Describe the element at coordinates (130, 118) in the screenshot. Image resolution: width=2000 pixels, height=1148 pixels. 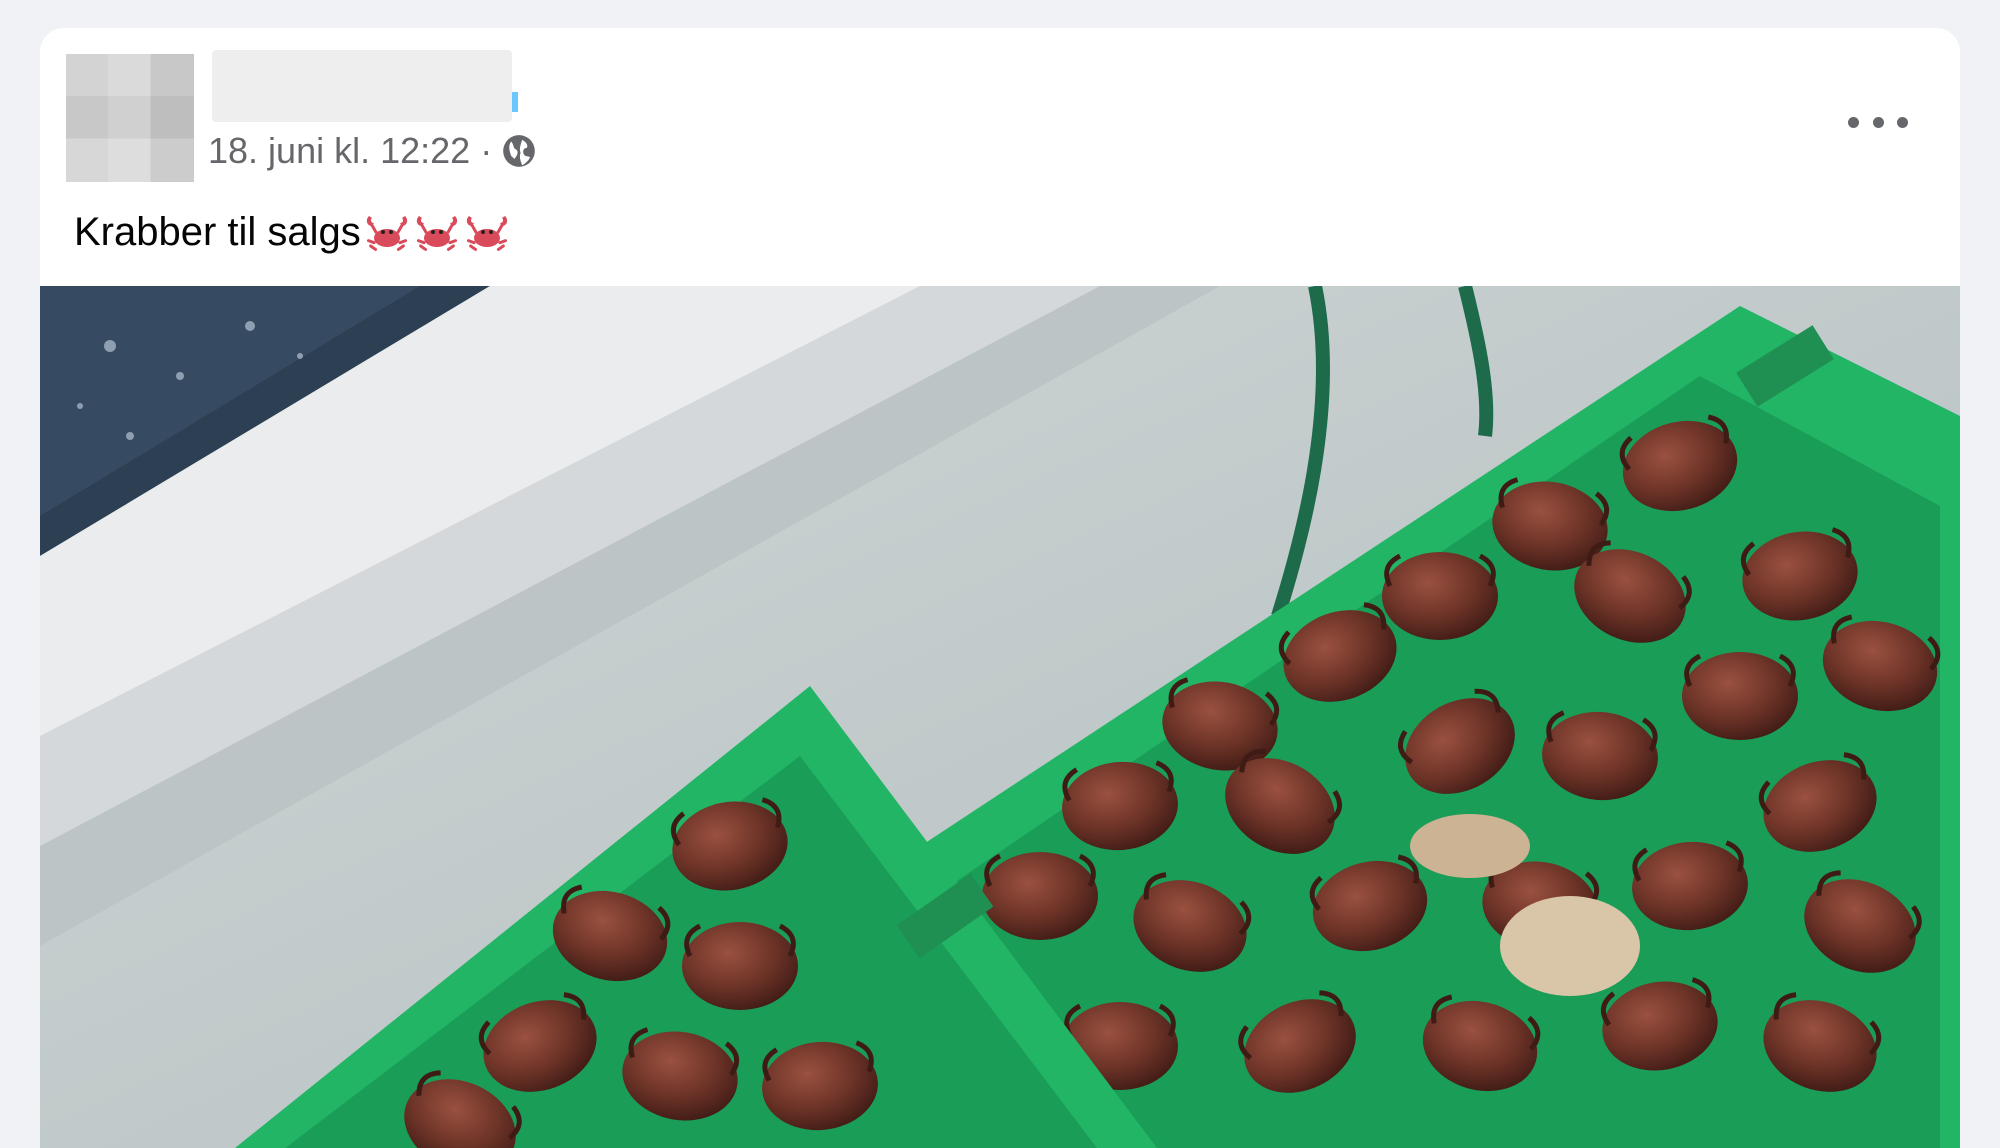
I see `avatar` at that location.